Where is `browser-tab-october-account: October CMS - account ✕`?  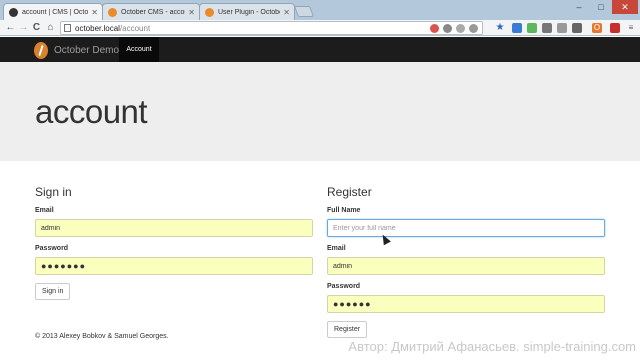
browser-tab-october-account: October CMS - account ✕ is located at coordinates (151, 11).